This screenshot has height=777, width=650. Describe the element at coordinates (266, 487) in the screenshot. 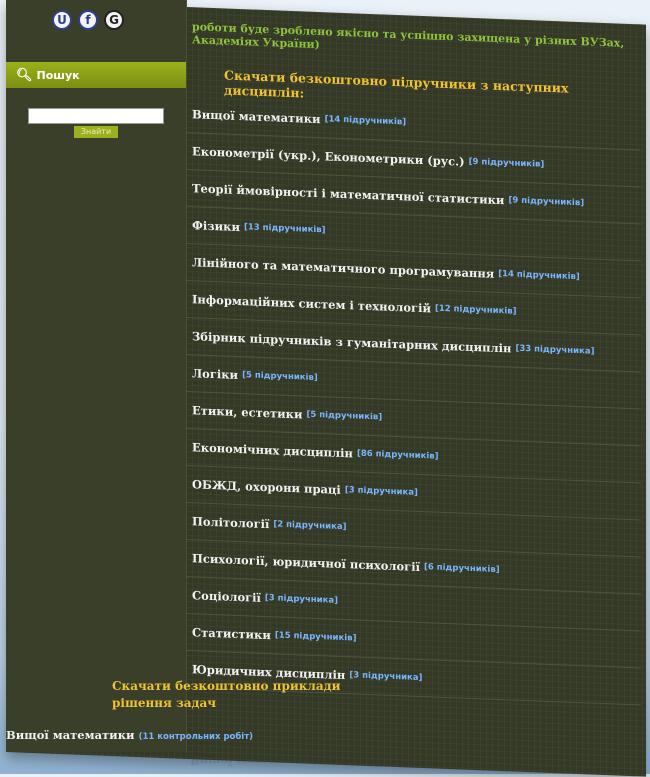

I see `discipline-link: ОБЖД, охорони праці` at that location.